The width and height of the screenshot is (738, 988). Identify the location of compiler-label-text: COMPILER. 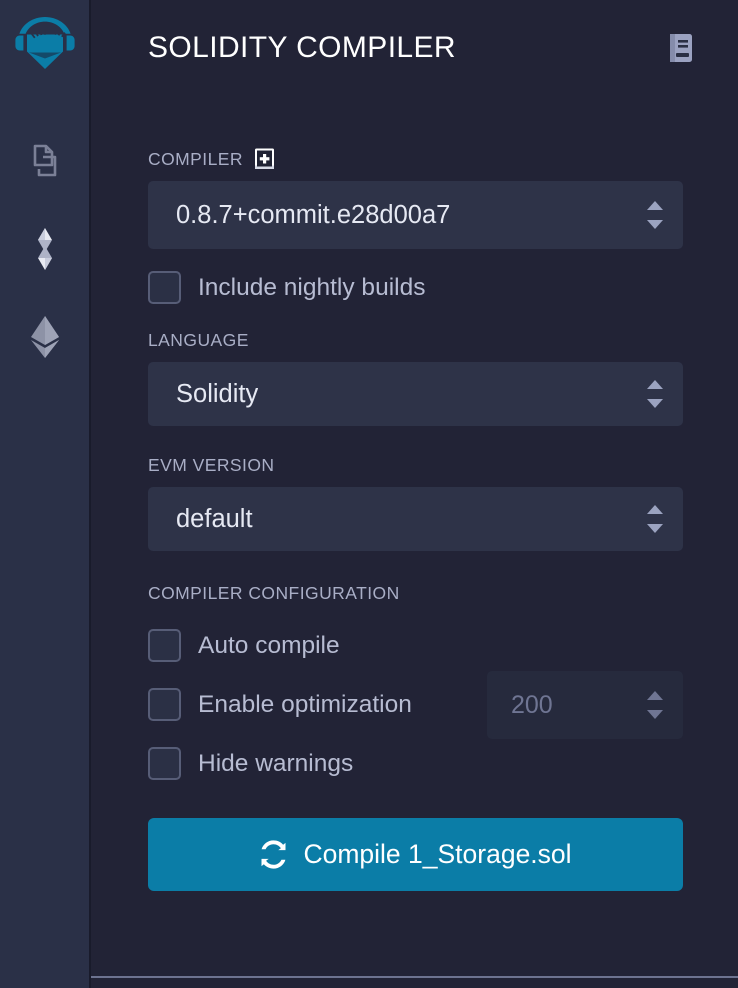
(196, 158).